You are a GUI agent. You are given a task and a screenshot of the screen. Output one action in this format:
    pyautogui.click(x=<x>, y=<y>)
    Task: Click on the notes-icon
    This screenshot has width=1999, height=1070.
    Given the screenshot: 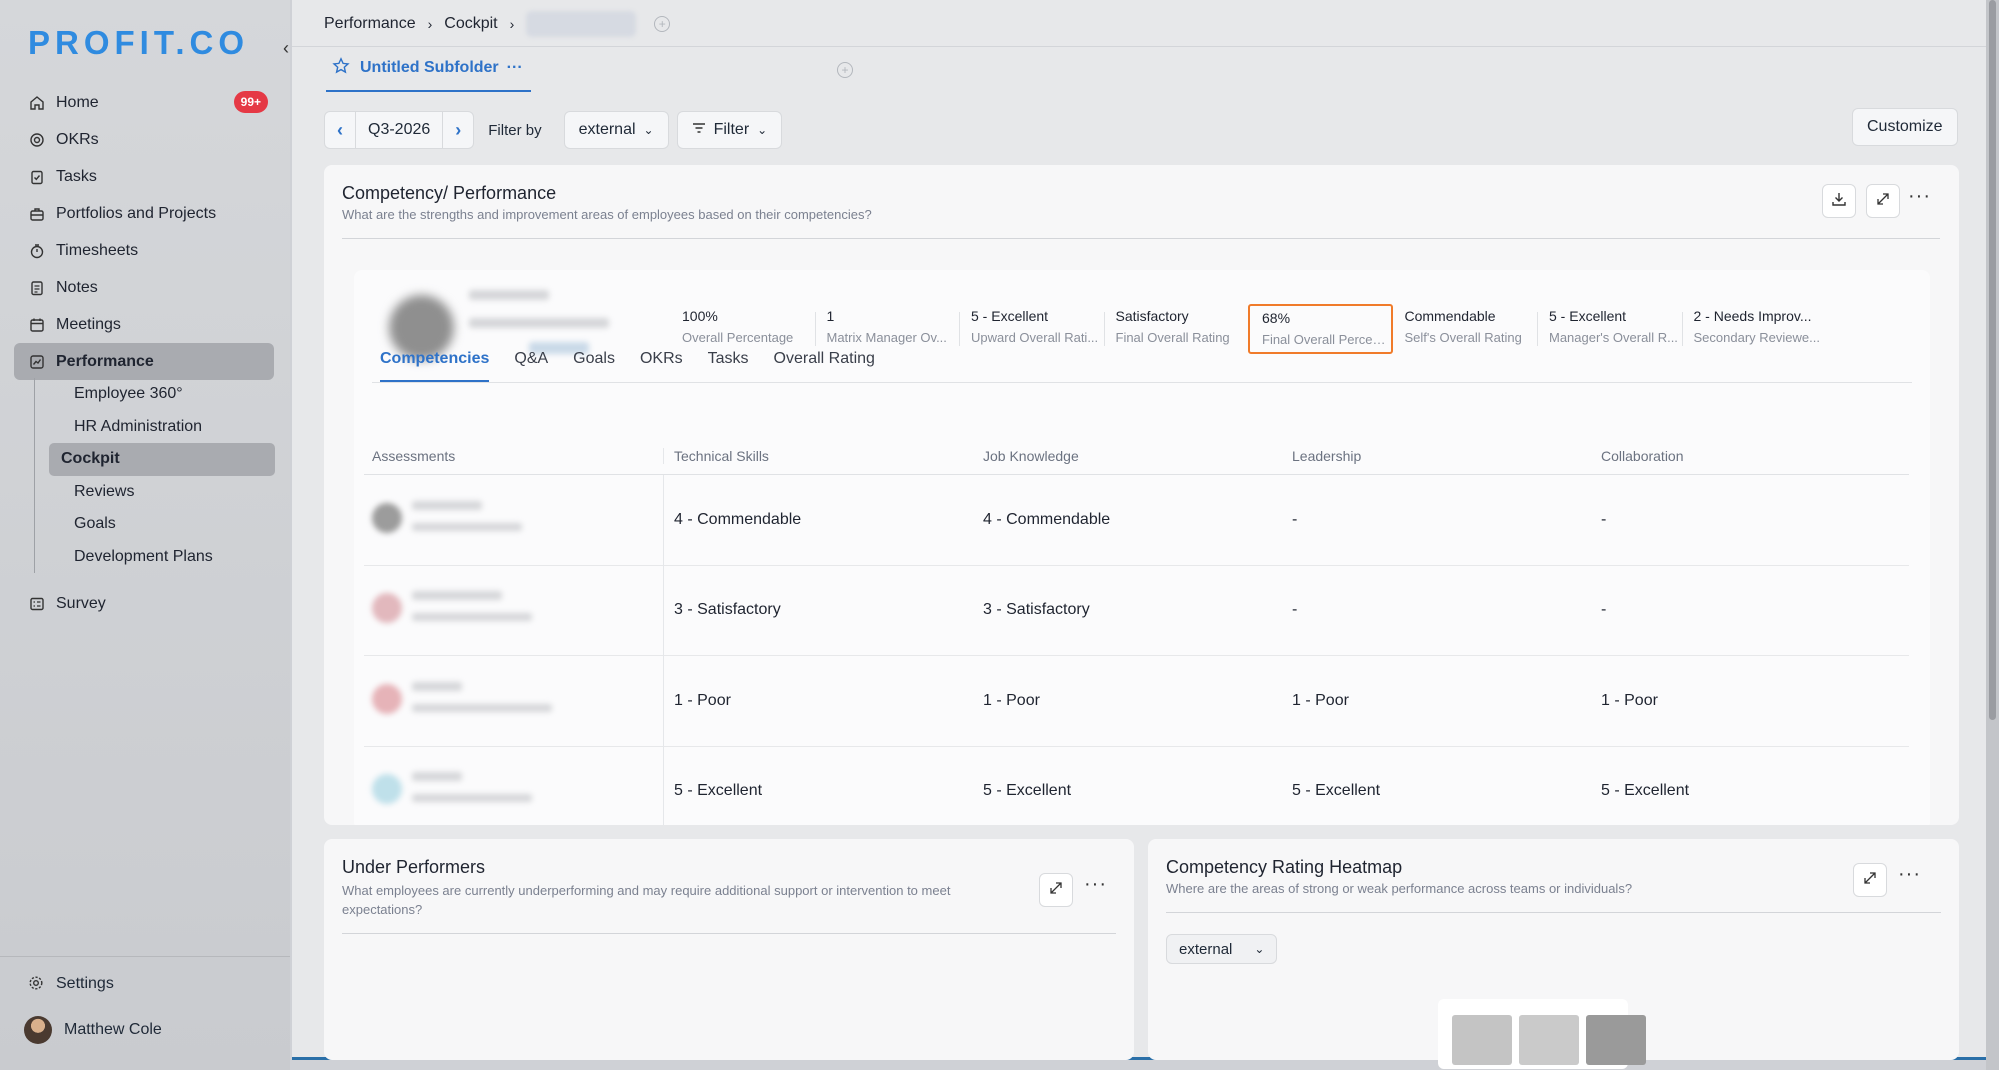 What is the action you would take?
    pyautogui.click(x=37, y=288)
    